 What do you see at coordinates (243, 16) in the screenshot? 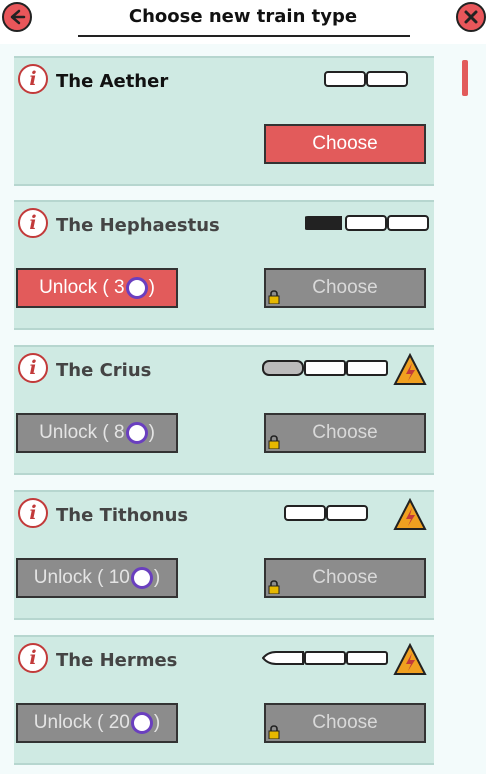
I see `page-title: Choose new train type` at bounding box center [243, 16].